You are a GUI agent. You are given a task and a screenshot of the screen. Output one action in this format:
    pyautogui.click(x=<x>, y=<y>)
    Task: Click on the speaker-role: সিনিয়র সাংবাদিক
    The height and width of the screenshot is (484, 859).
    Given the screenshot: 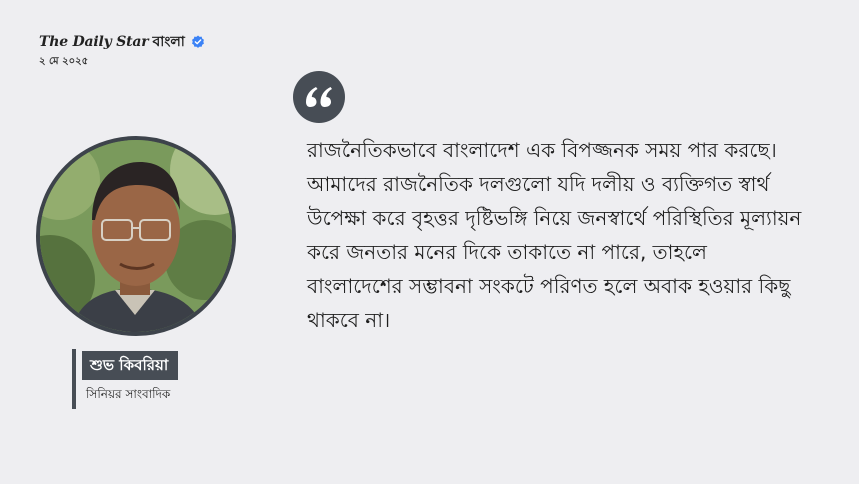 What is the action you would take?
    pyautogui.click(x=128, y=394)
    